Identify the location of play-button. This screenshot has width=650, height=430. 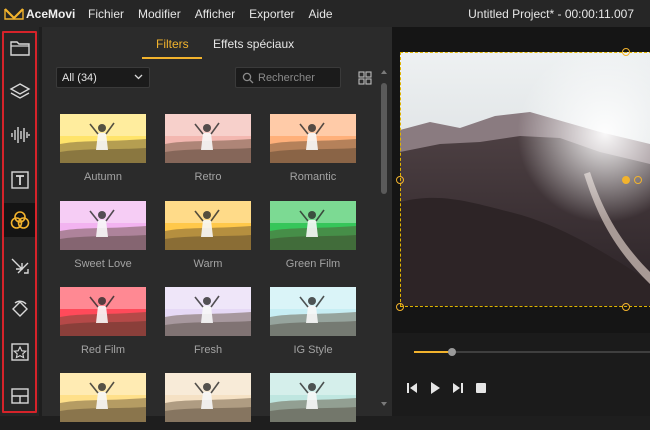
(435, 388).